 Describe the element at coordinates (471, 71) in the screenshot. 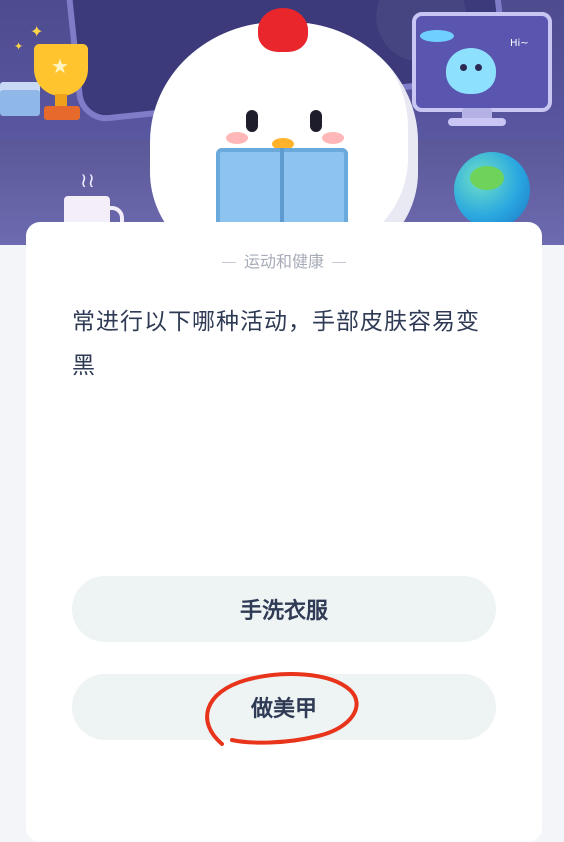

I see `alien-icon` at that location.